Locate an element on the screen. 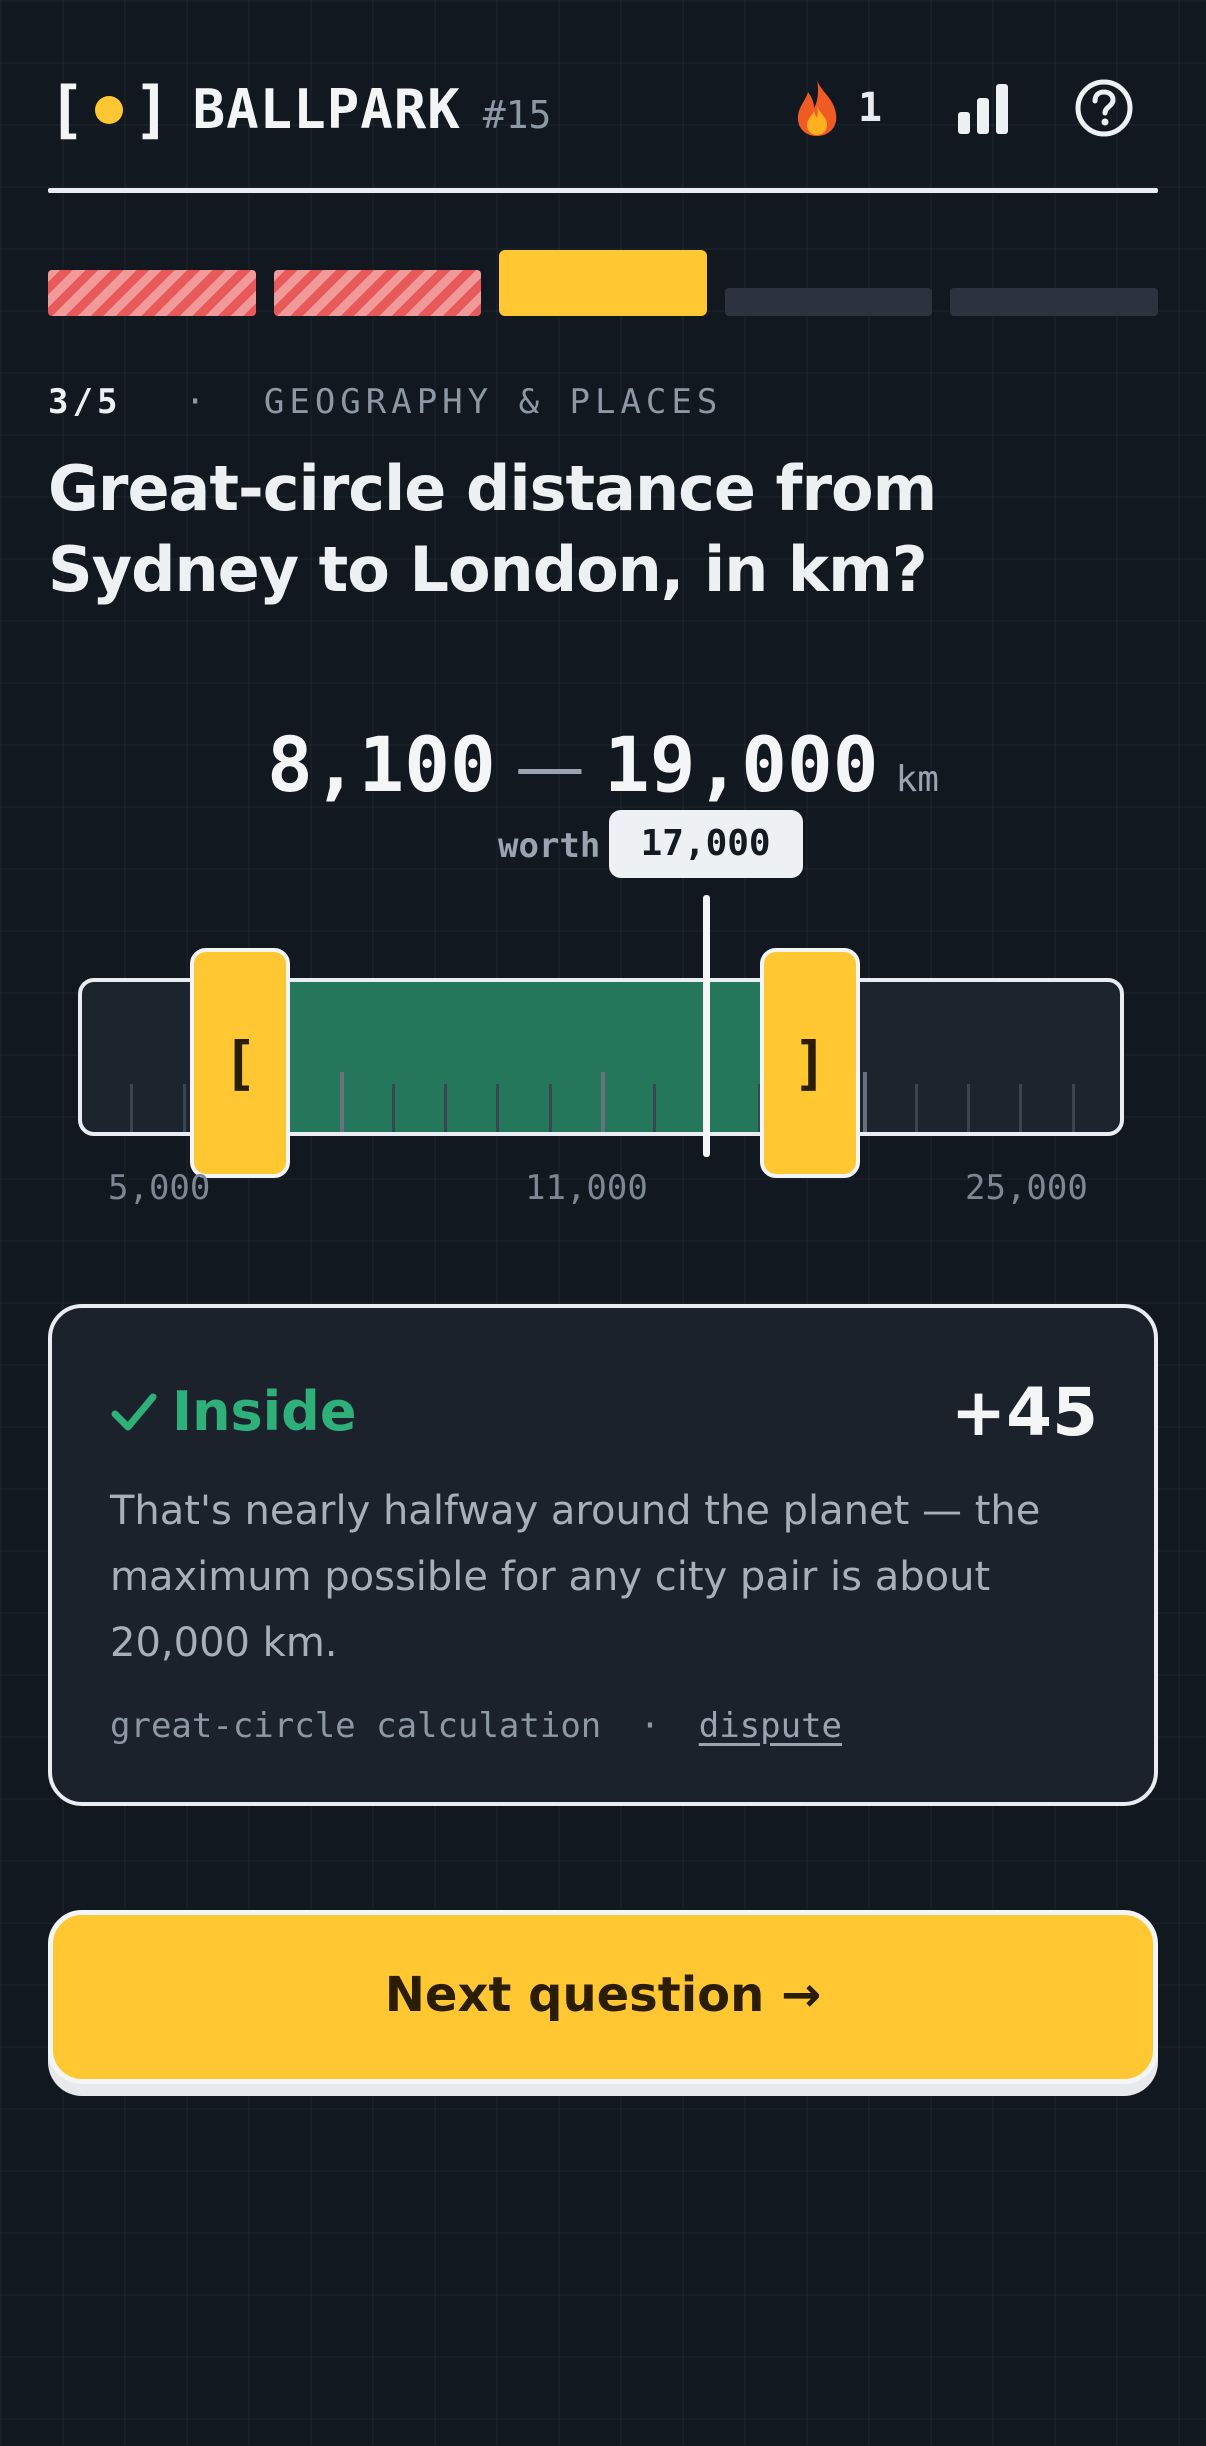 The width and height of the screenshot is (1206, 2446). logo-dot-icon is located at coordinates (109, 109).